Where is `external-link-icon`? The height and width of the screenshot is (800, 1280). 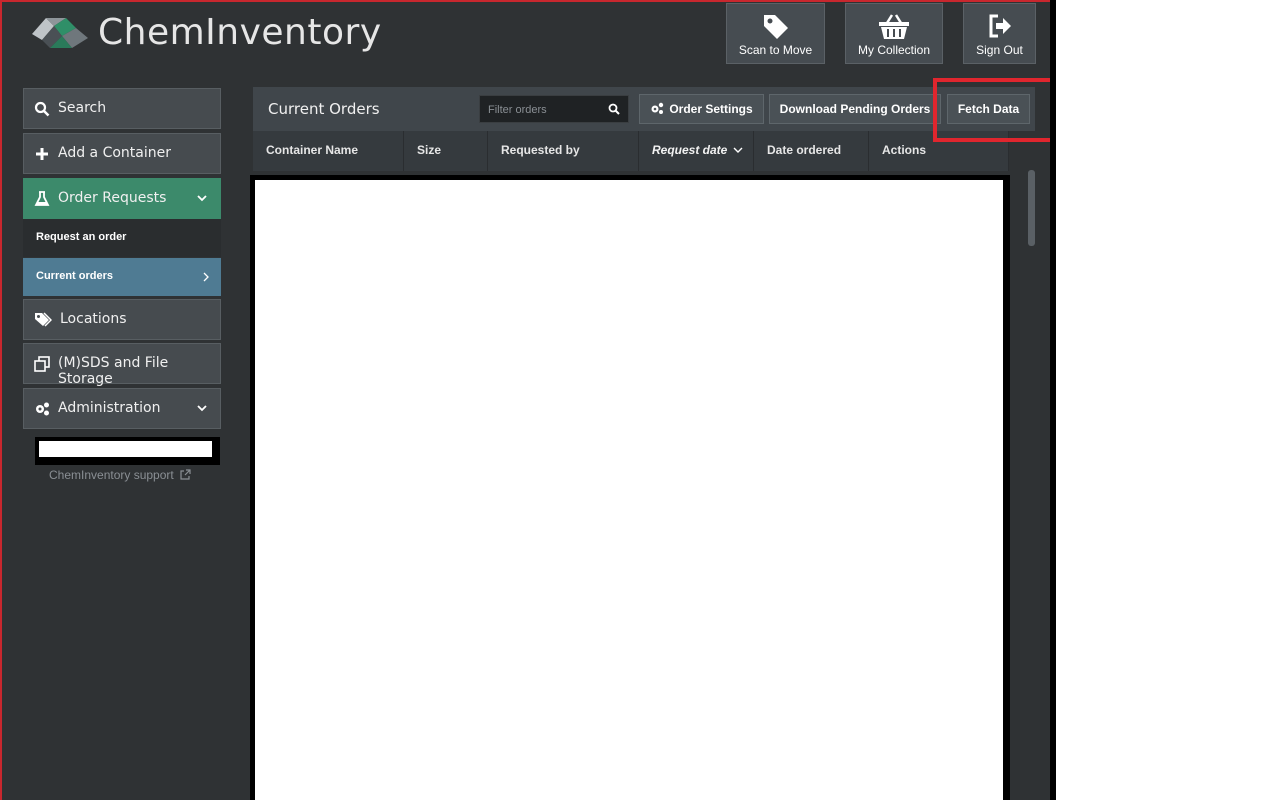
external-link-icon is located at coordinates (185, 474).